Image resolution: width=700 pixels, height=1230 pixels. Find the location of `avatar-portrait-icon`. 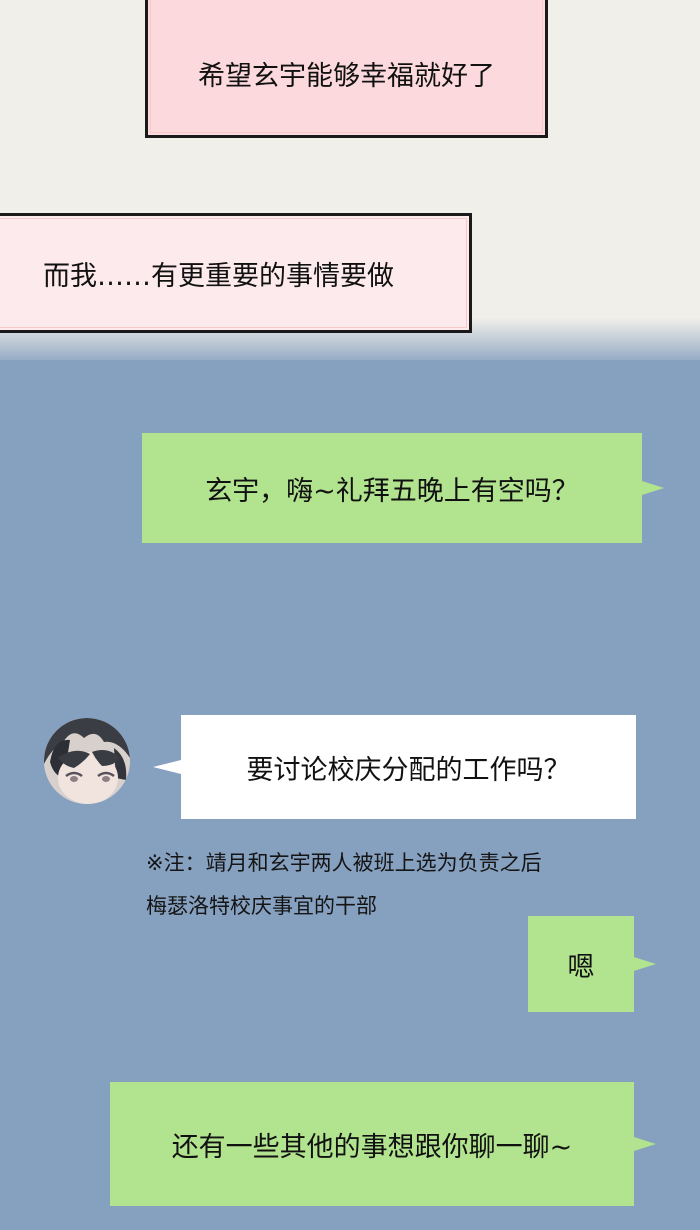

avatar-portrait-icon is located at coordinates (87, 761).